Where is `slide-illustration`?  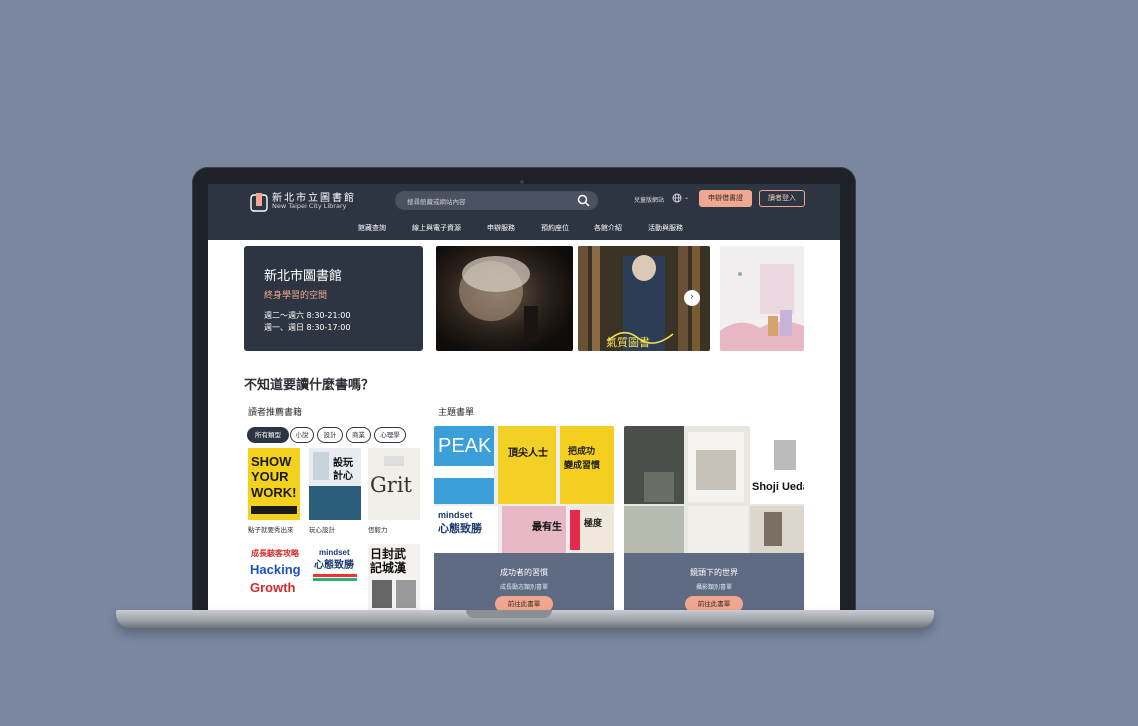
slide-illustration is located at coordinates (762, 298).